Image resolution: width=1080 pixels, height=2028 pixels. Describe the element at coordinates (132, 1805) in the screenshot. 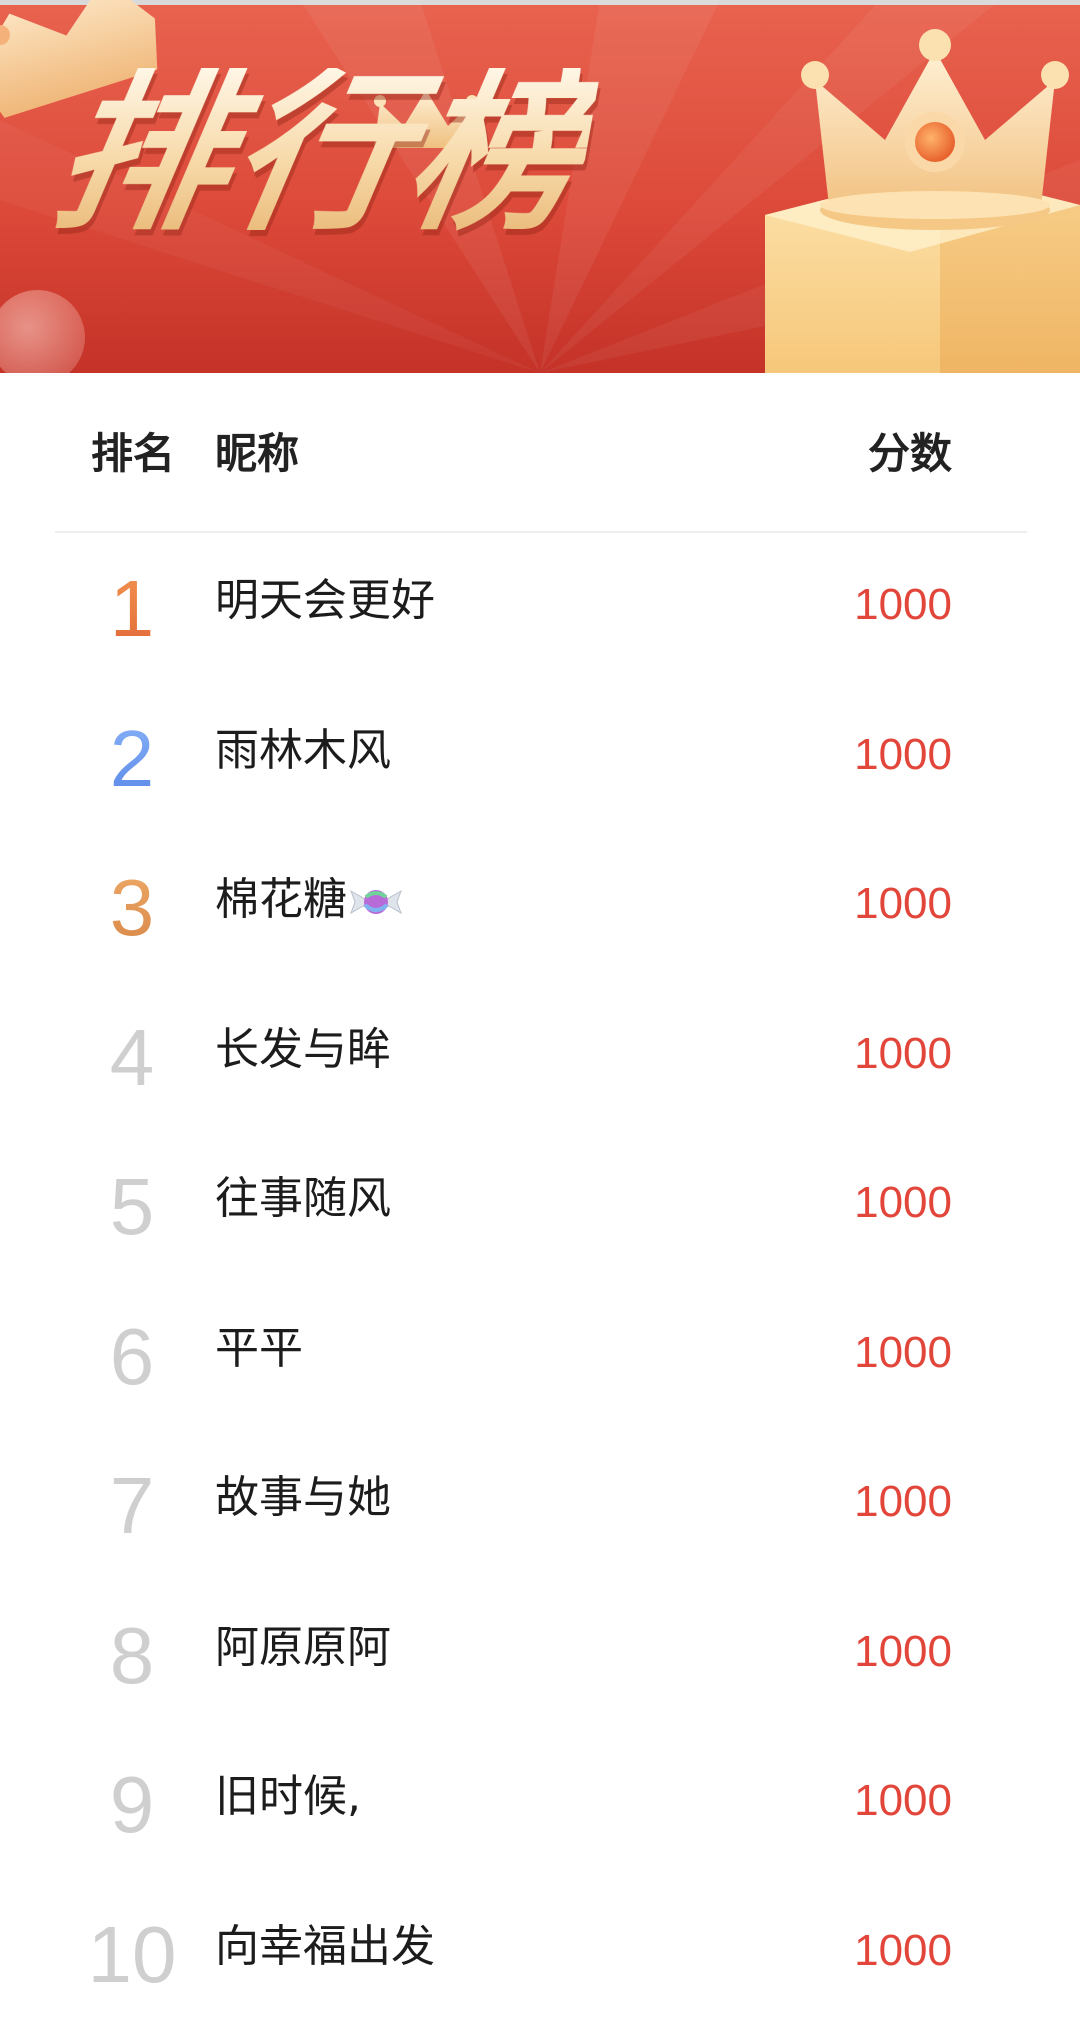

I see `rank-number: 9` at that location.